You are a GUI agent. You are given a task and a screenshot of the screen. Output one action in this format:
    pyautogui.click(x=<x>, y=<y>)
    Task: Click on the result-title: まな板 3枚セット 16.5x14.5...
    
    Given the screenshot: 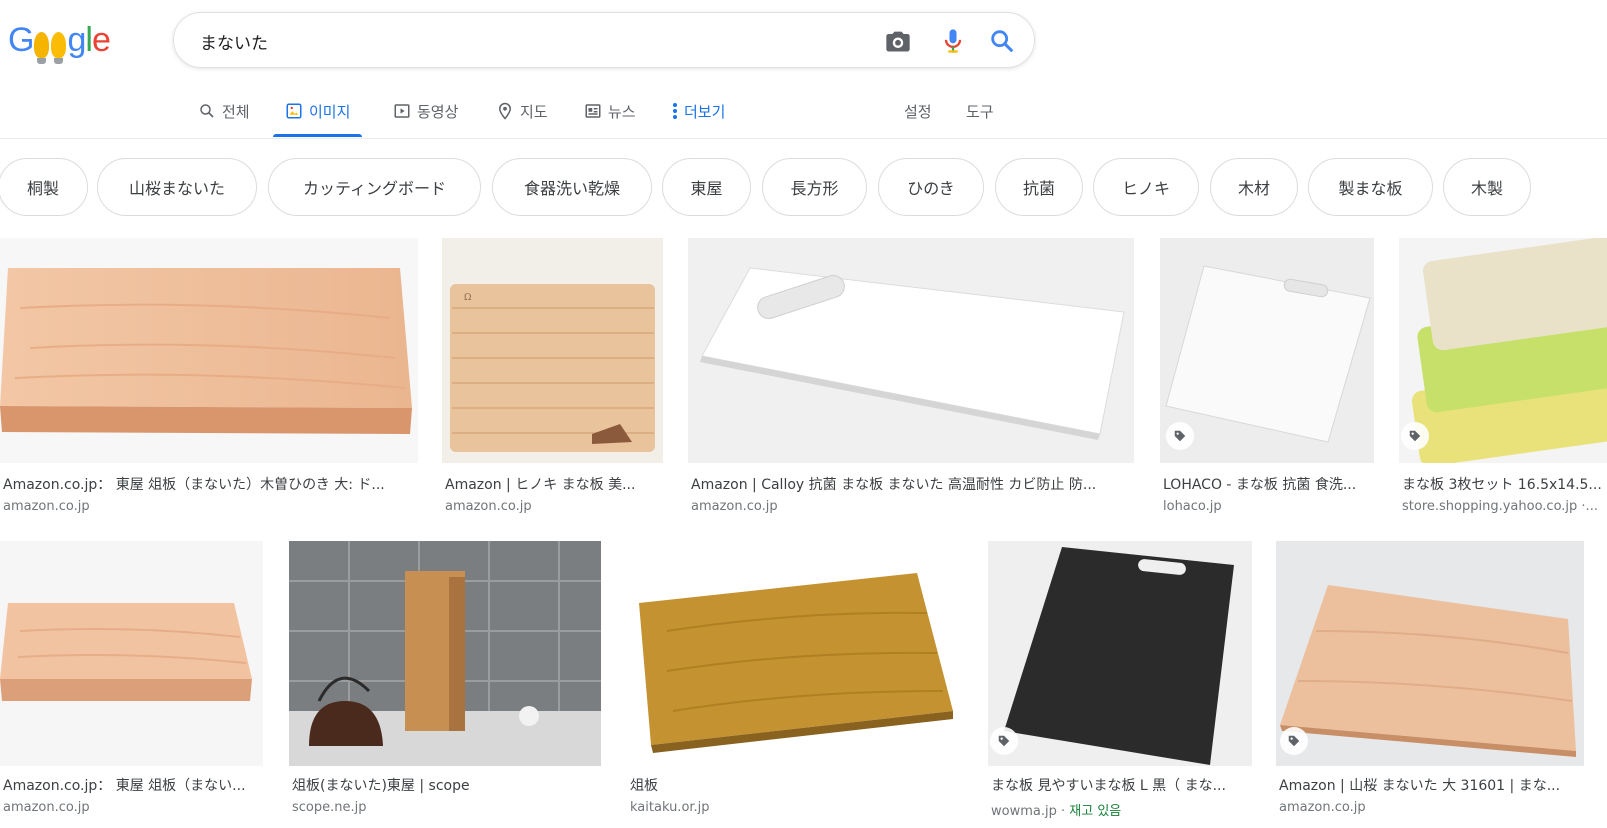 What is the action you would take?
    pyautogui.click(x=1502, y=485)
    